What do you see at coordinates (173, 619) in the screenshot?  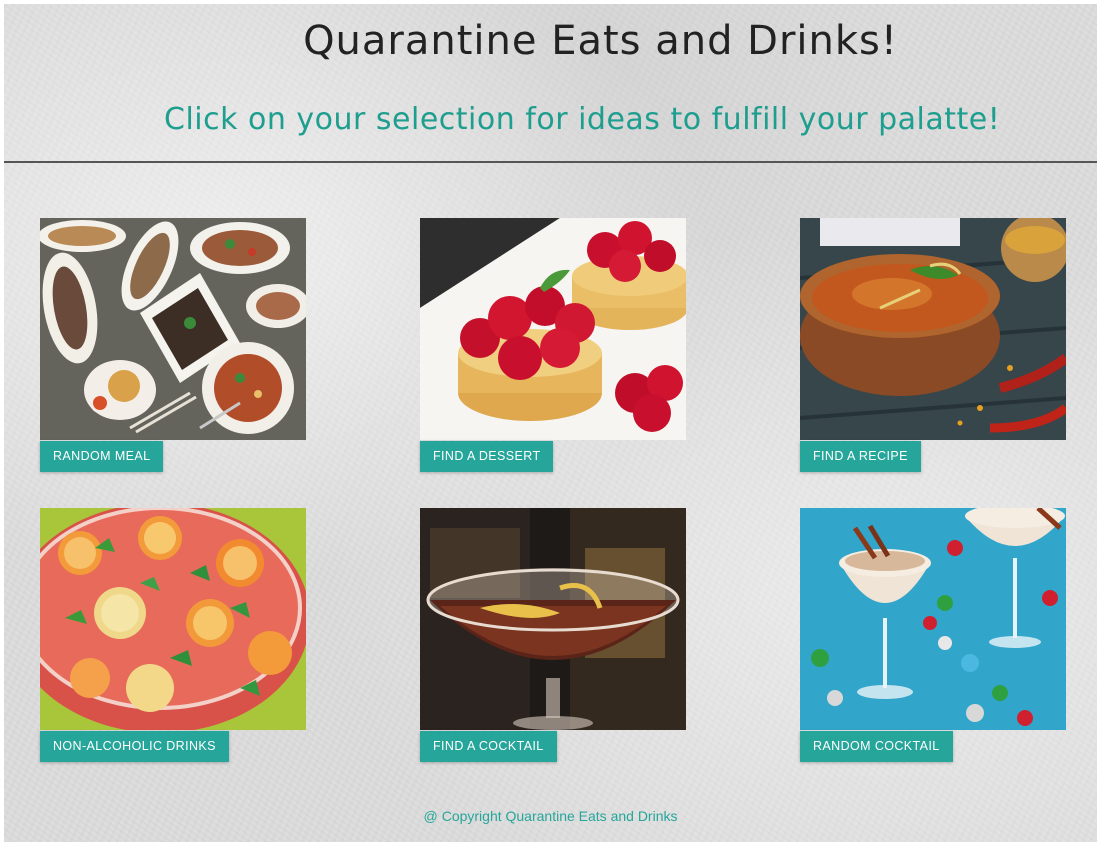 I see `fruit-punch-bowl-photo` at bounding box center [173, 619].